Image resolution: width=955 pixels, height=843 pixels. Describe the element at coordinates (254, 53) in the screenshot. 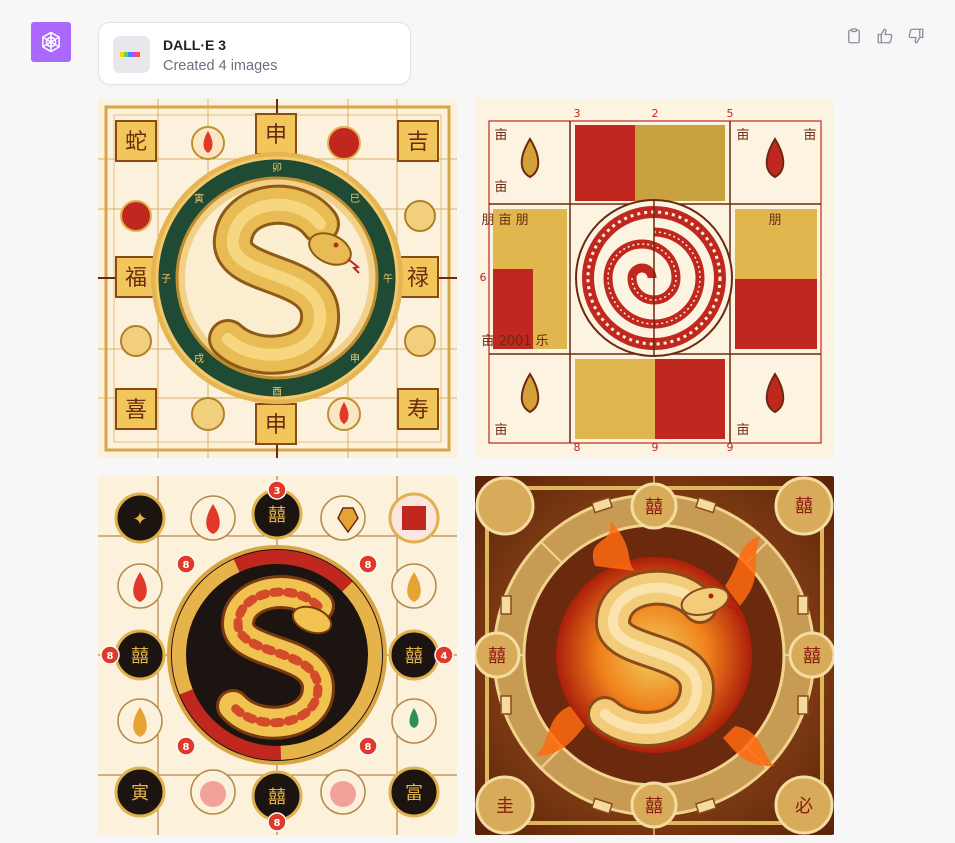

I see `dalle-tool-card: DALL·E 3 Created 4 images` at that location.